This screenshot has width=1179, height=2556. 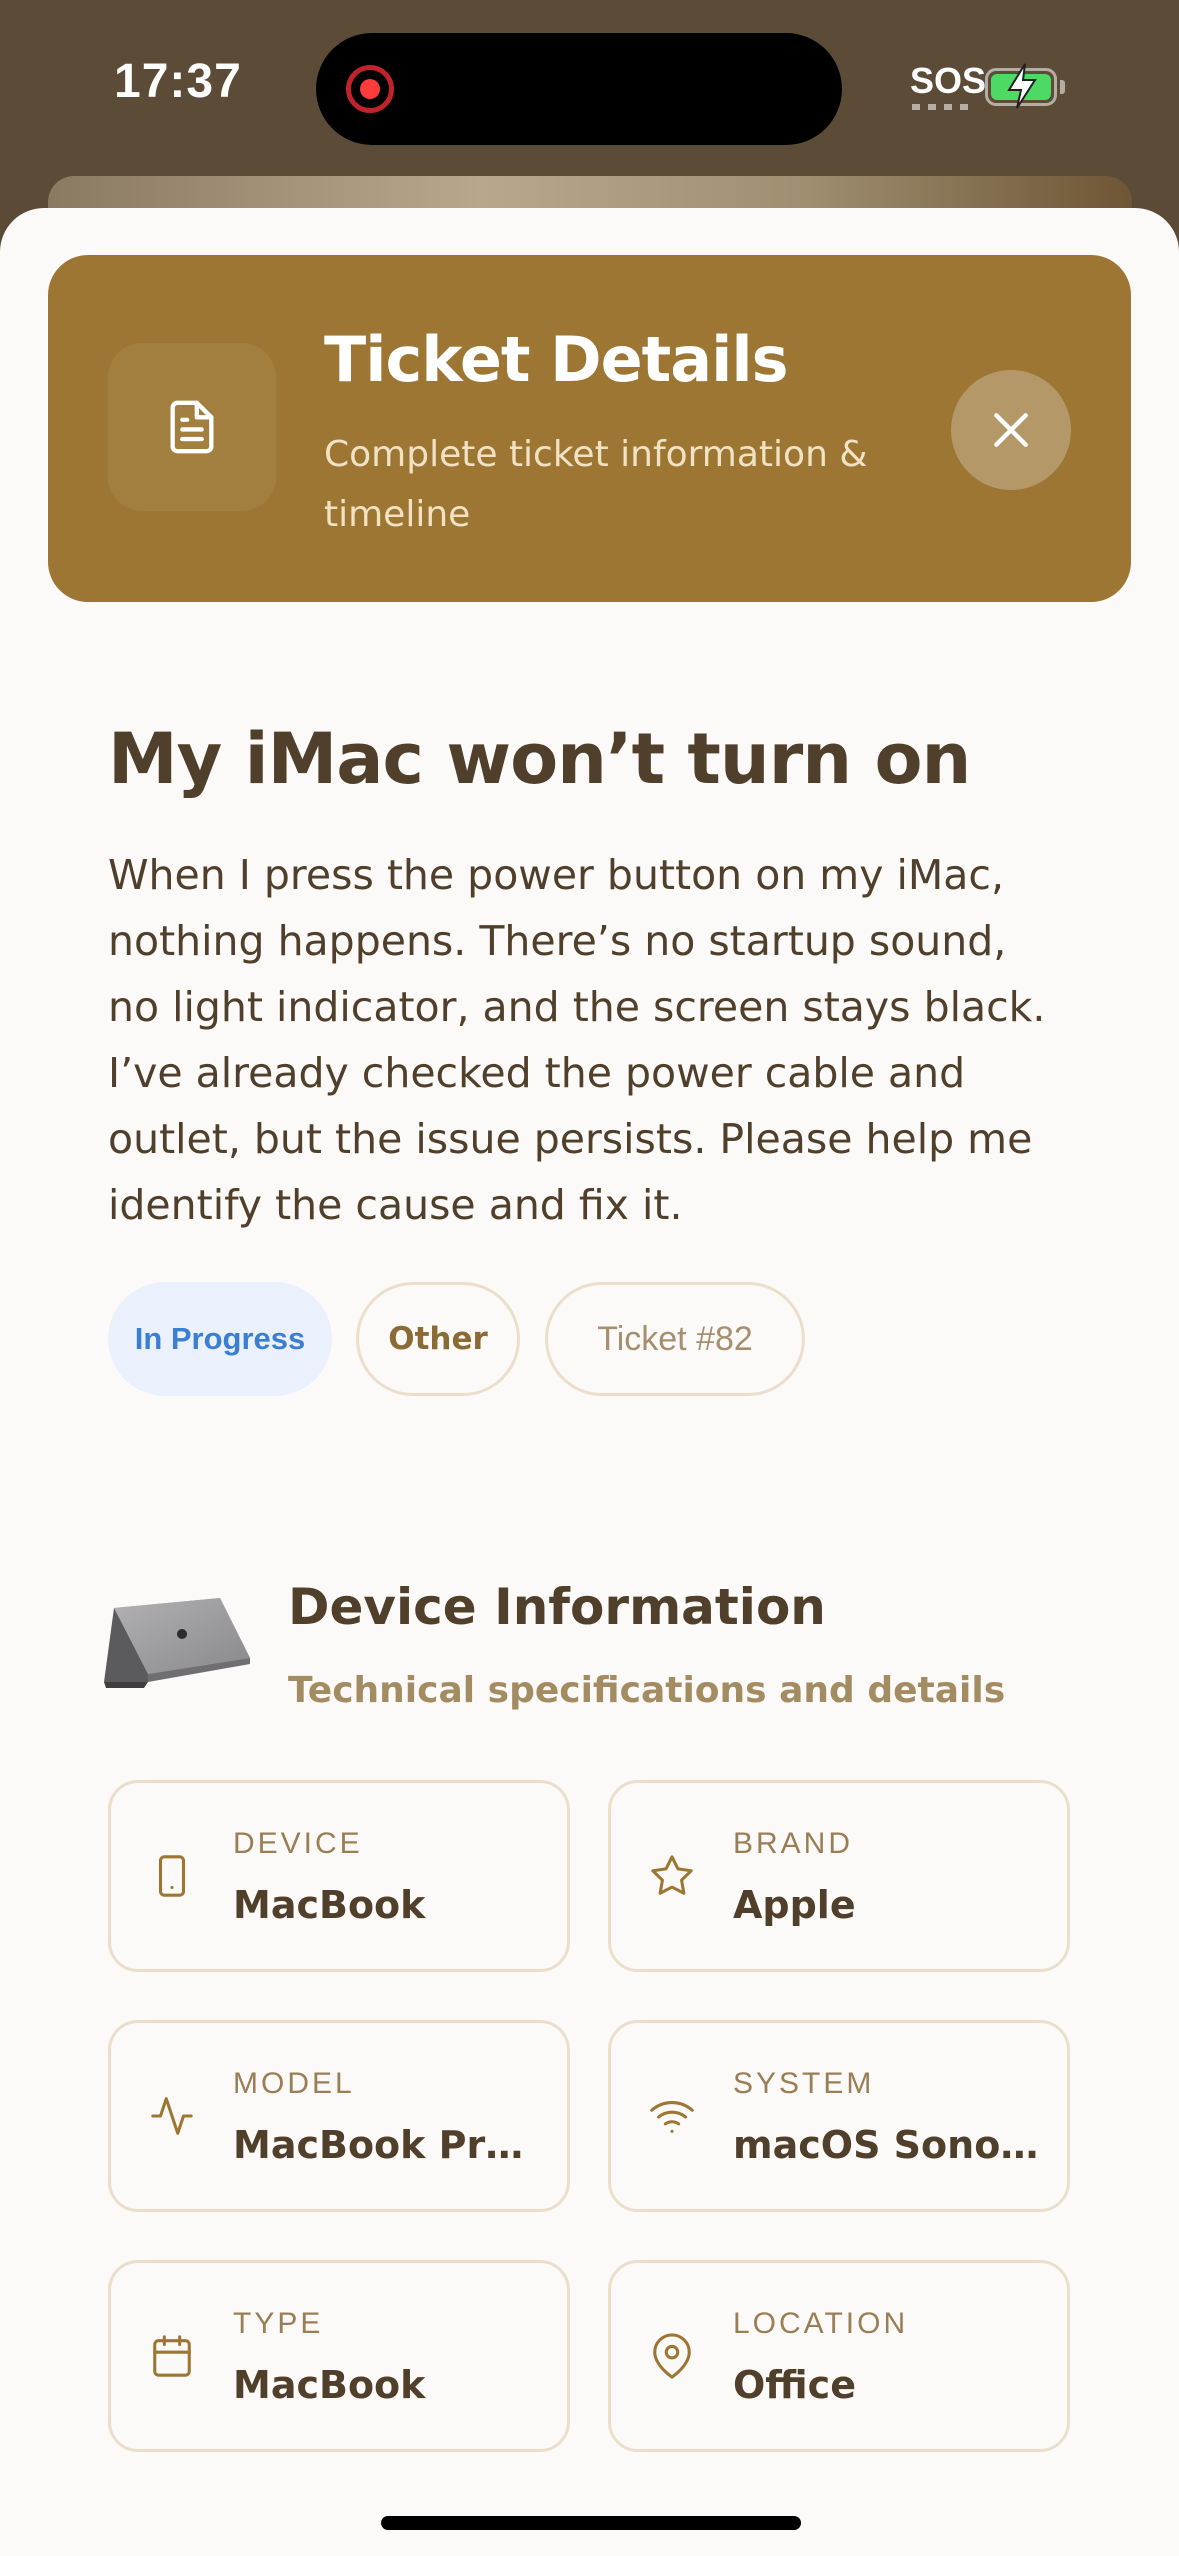 I want to click on info-value: Office, so click(x=794, y=2385).